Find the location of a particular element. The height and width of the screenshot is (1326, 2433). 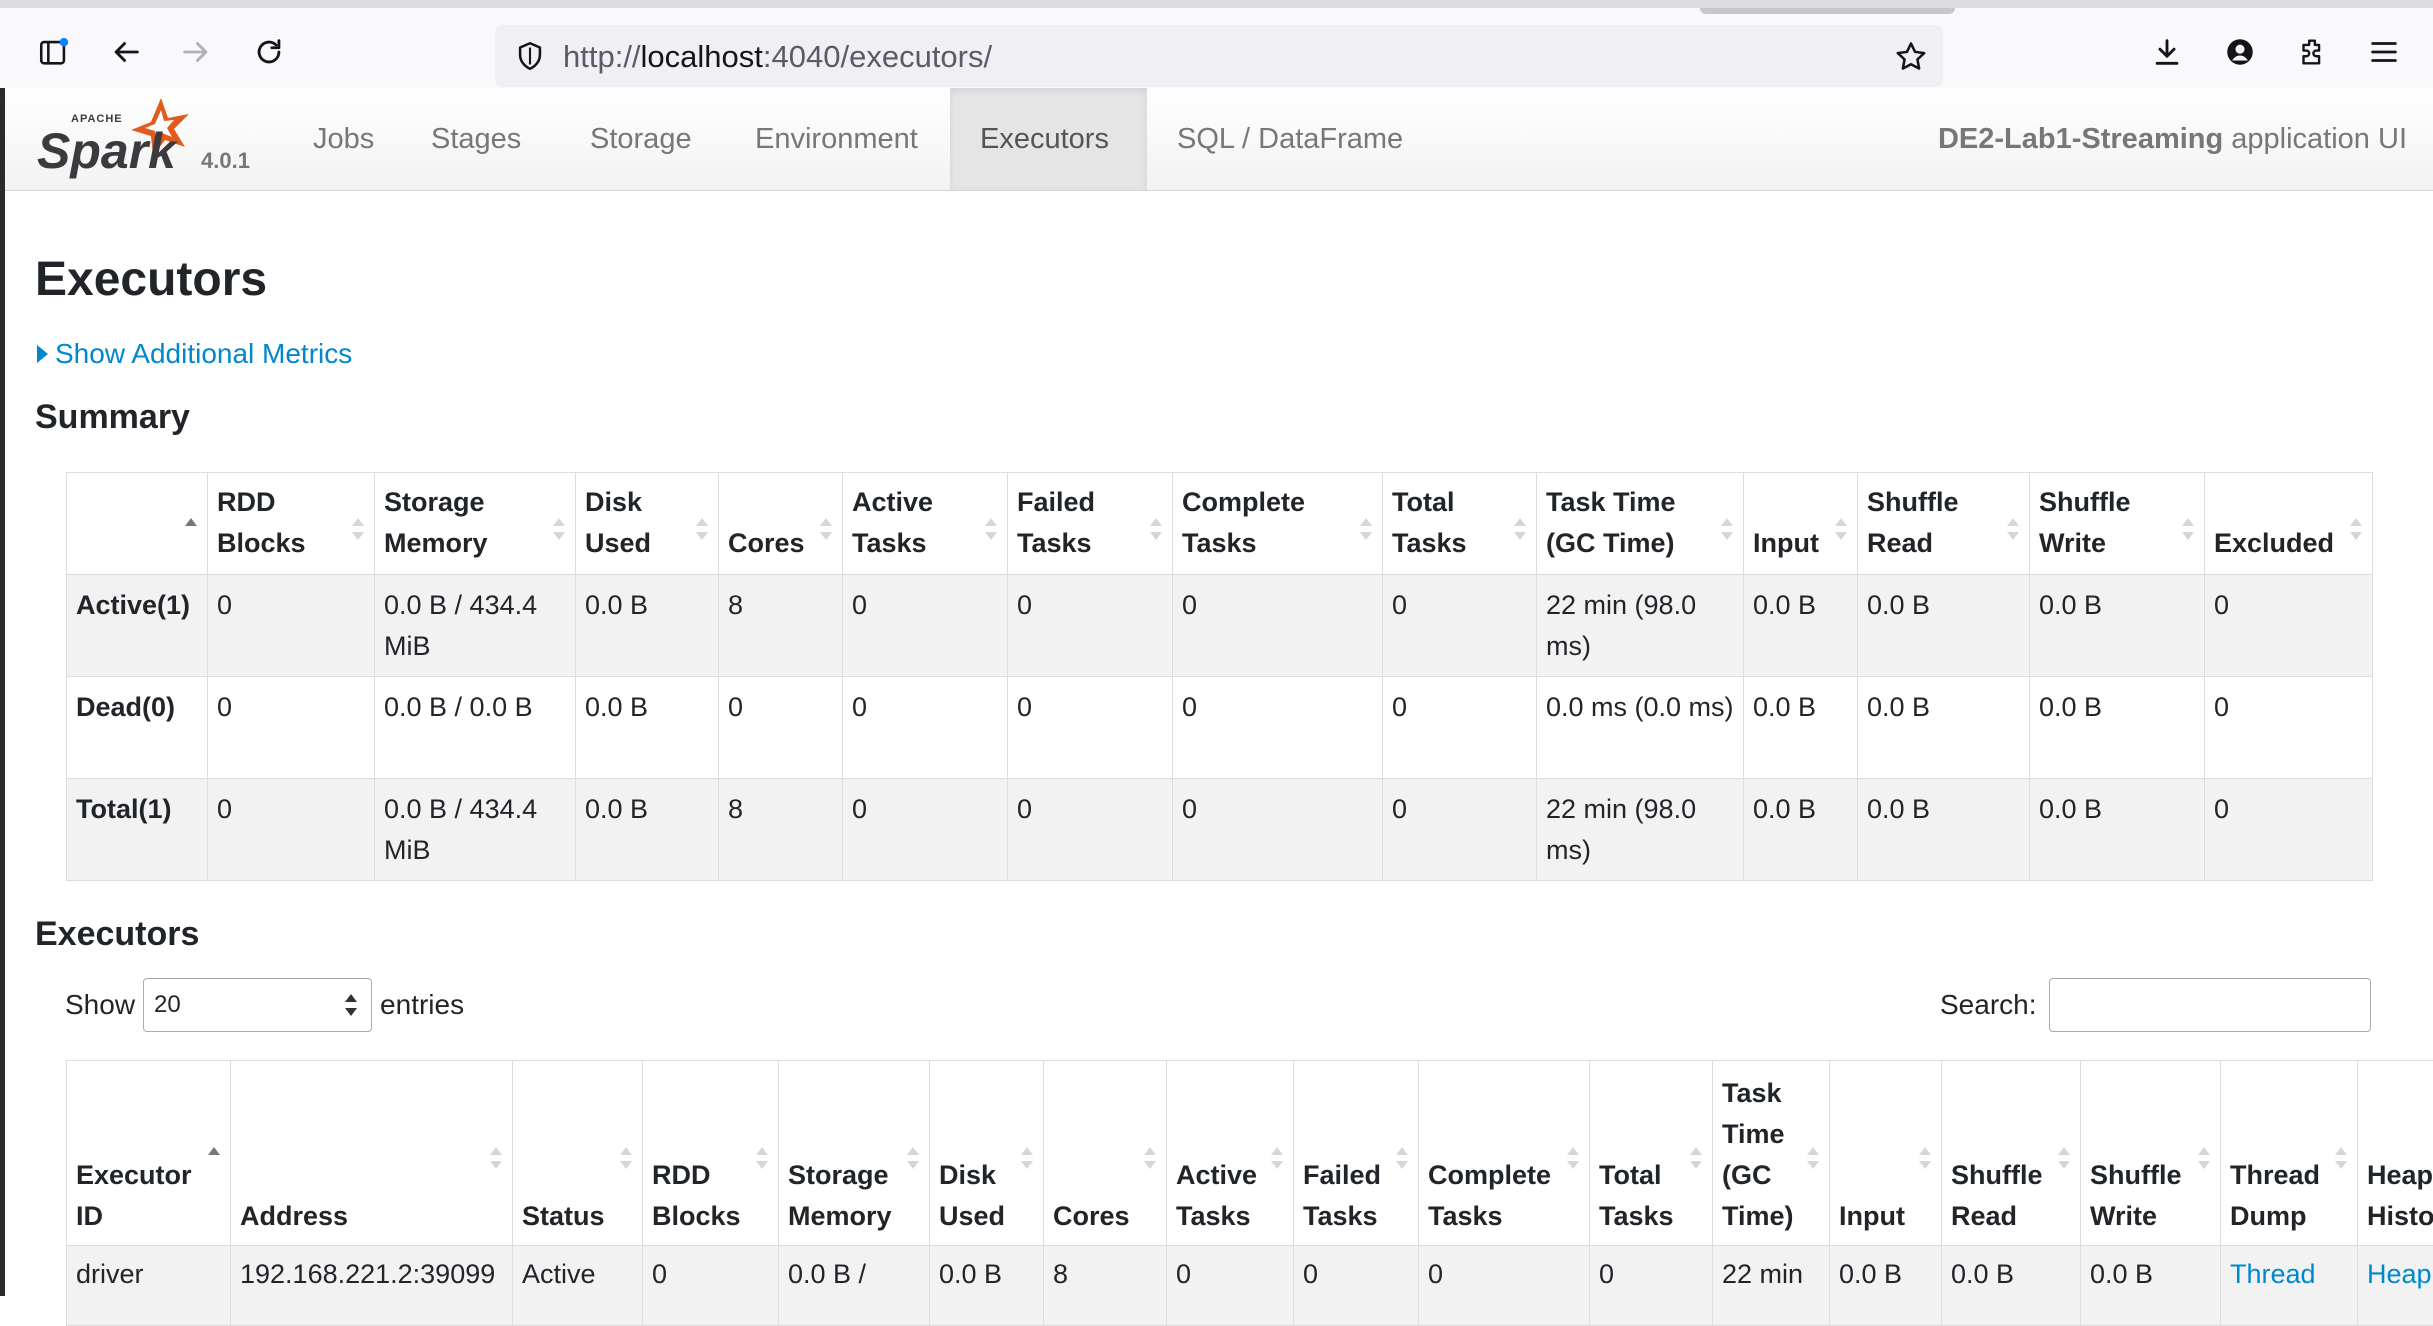

col-shuffle-read: Shuffle Read is located at coordinates (2011, 1153).